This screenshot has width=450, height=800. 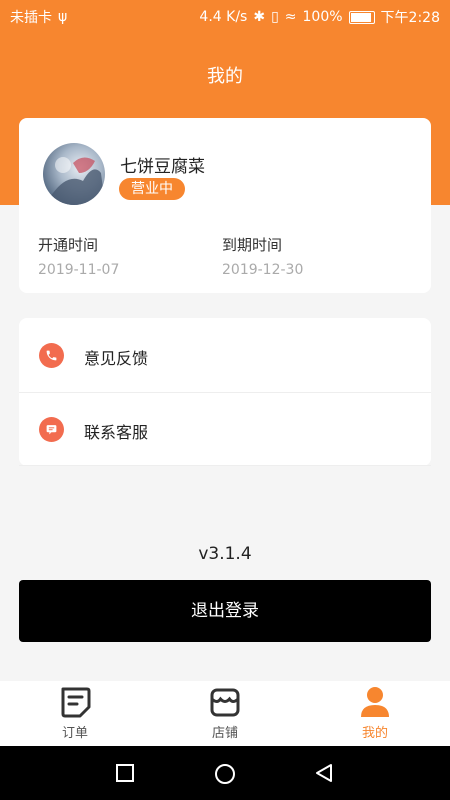 What do you see at coordinates (225, 611) in the screenshot?
I see `logout-button: 退出登录` at bounding box center [225, 611].